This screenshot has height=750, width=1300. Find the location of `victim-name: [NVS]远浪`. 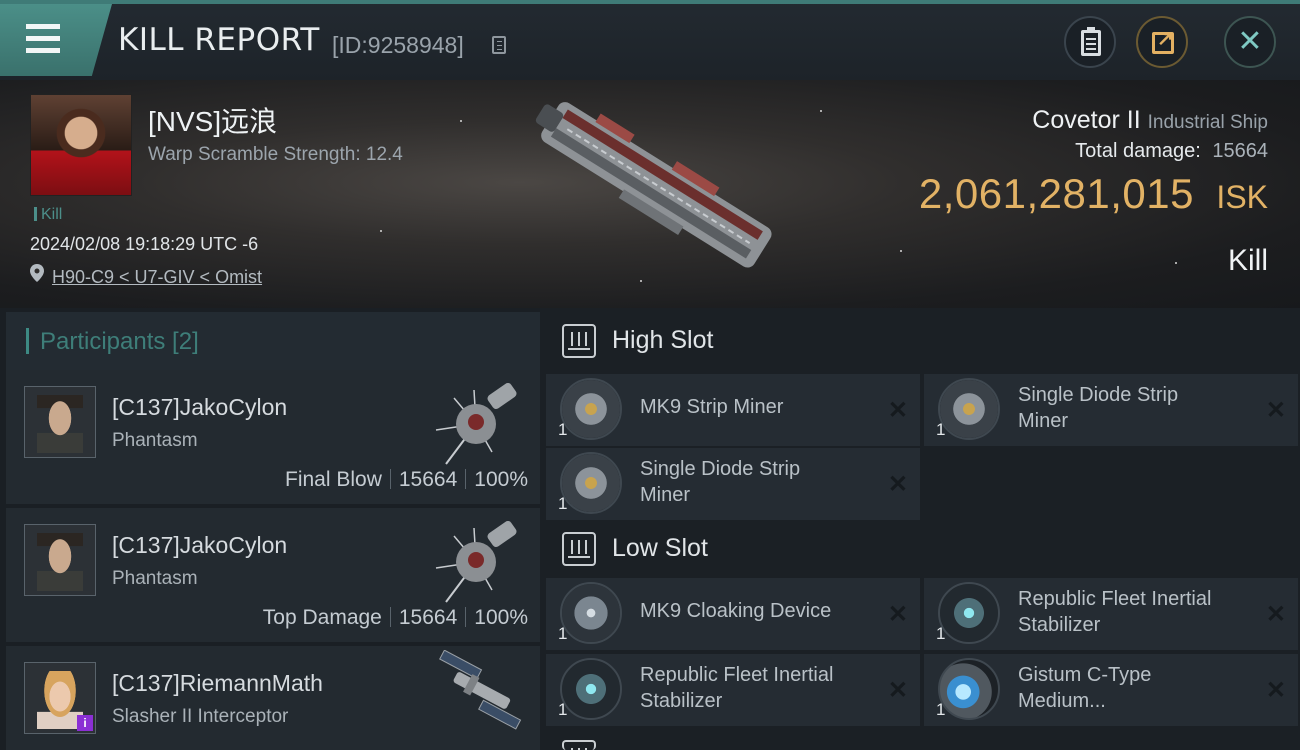

victim-name: [NVS]远浪 is located at coordinates (212, 120).